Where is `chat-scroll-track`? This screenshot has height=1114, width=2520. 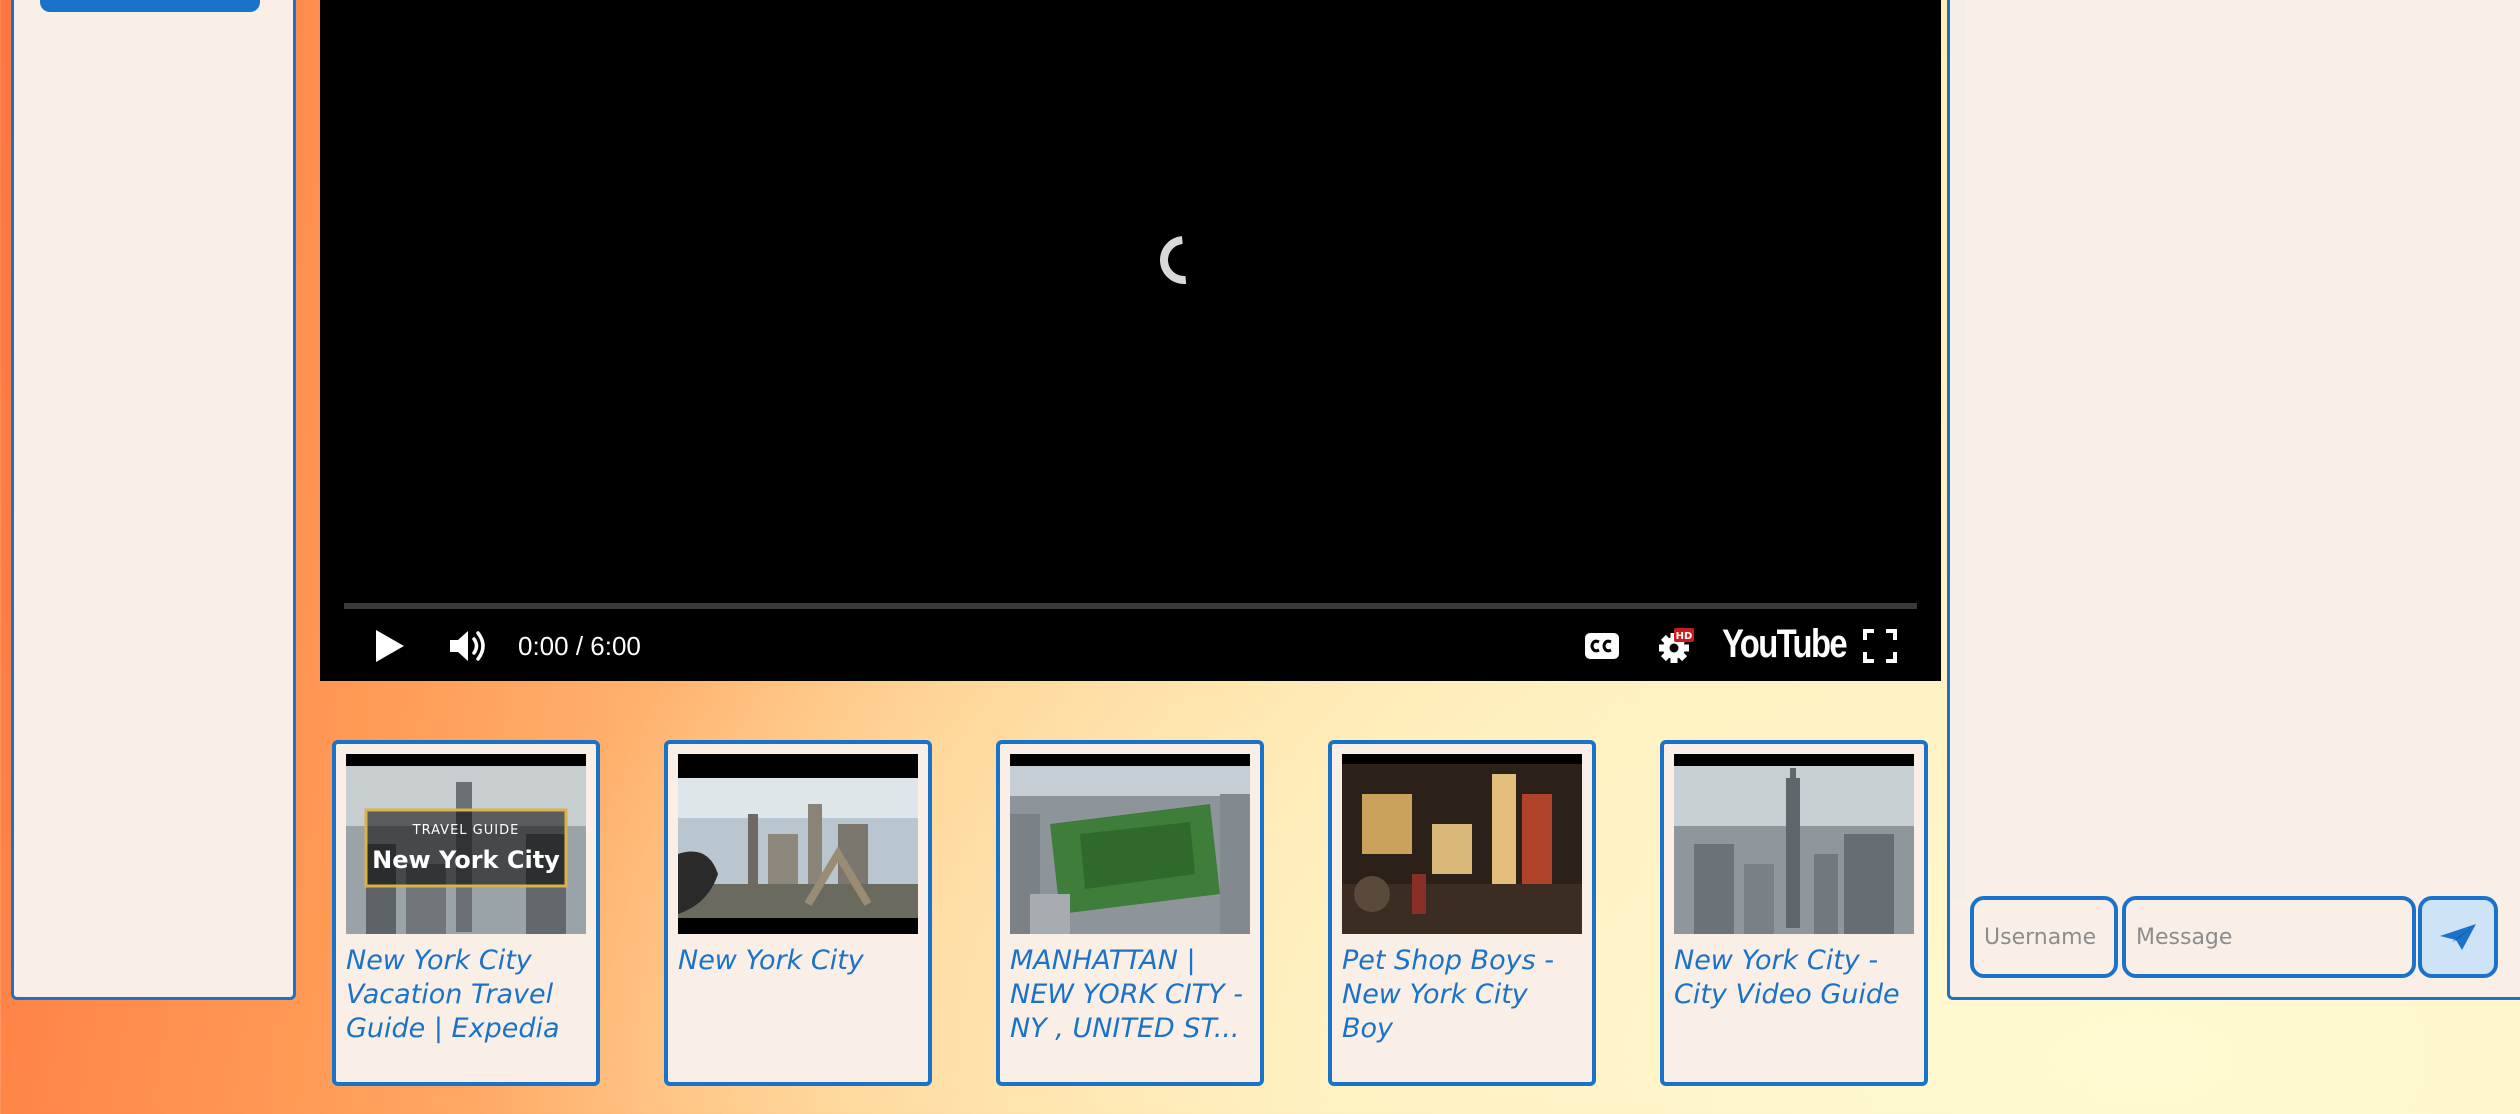
chat-scroll-track is located at coordinates (1959, 450).